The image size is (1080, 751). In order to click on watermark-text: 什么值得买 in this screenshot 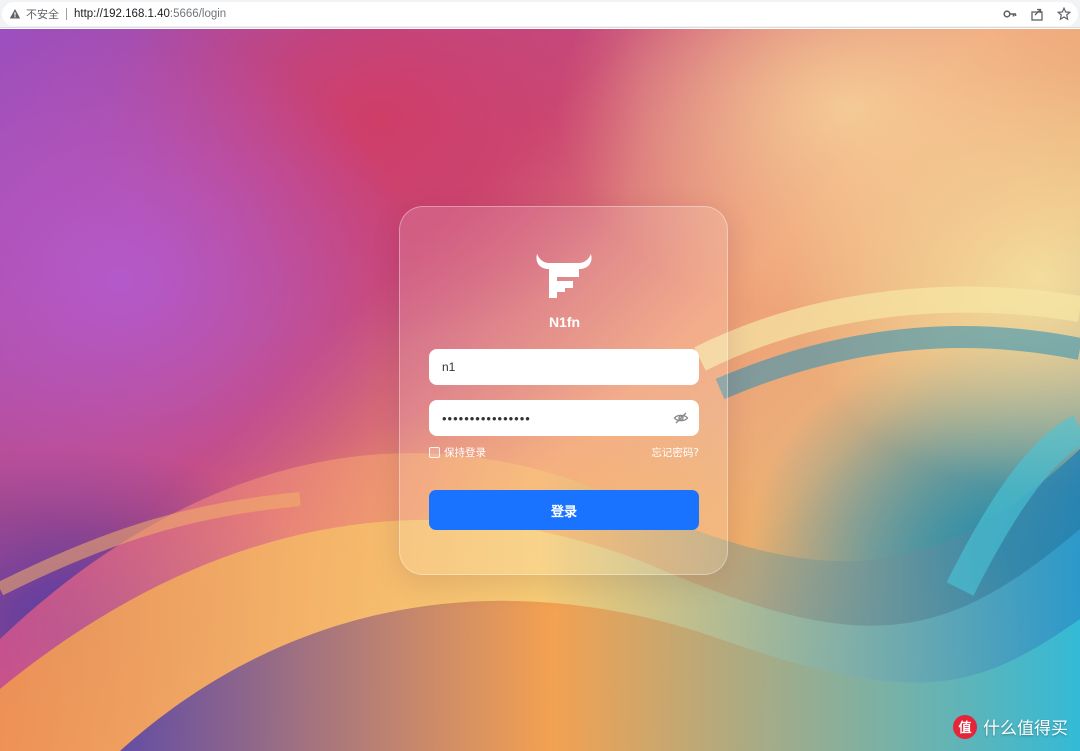, I will do `click(1025, 729)`.